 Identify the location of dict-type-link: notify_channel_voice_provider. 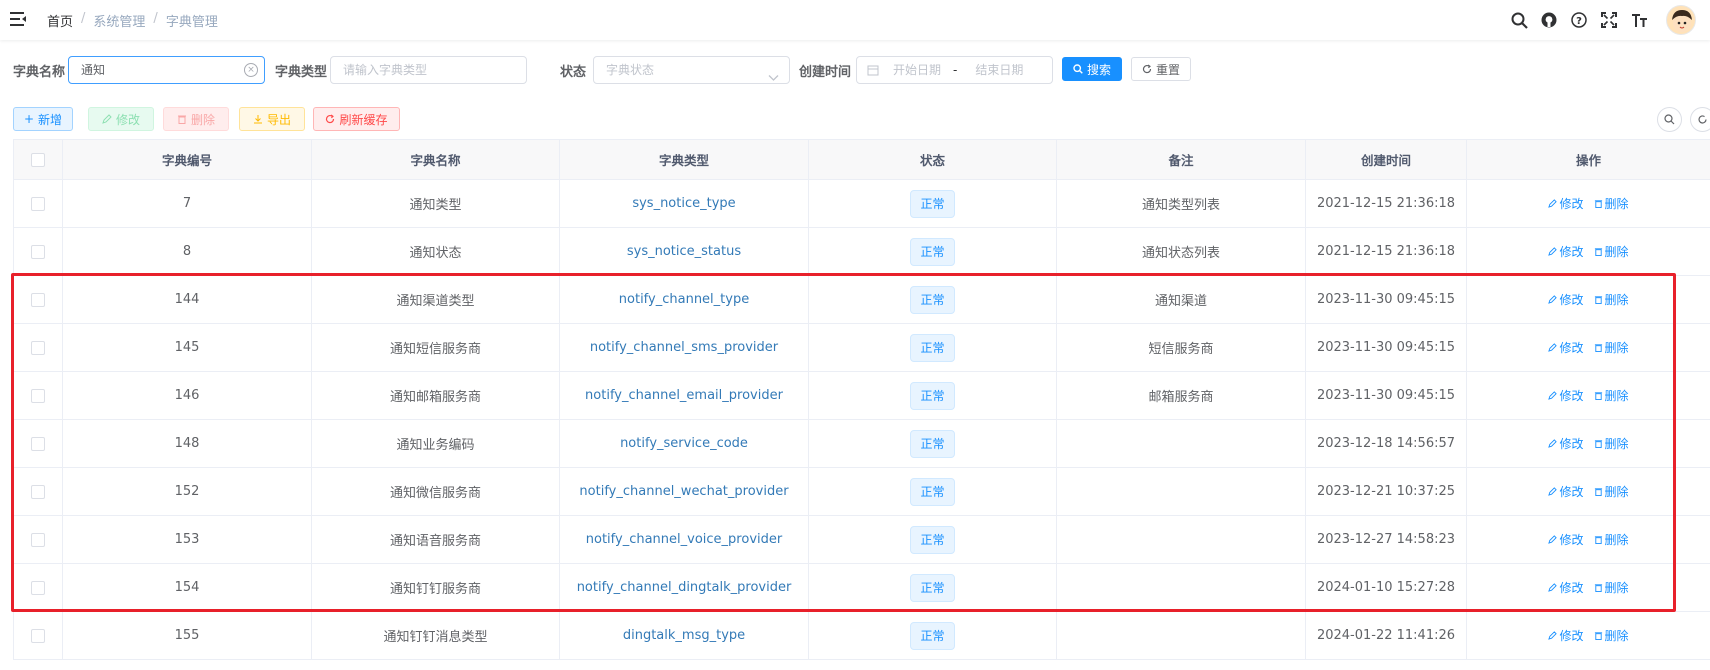
(684, 539).